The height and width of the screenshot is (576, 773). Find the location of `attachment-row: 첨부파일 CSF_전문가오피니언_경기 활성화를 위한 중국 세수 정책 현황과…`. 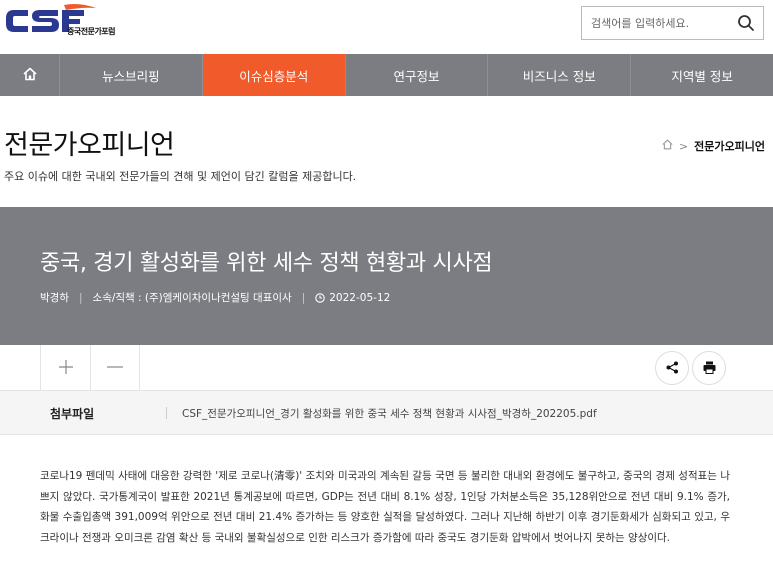

attachment-row: 첨부파일 CSF_전문가오피니언_경기 활성화를 위한 중국 세수 정책 현황과… is located at coordinates (386, 413).